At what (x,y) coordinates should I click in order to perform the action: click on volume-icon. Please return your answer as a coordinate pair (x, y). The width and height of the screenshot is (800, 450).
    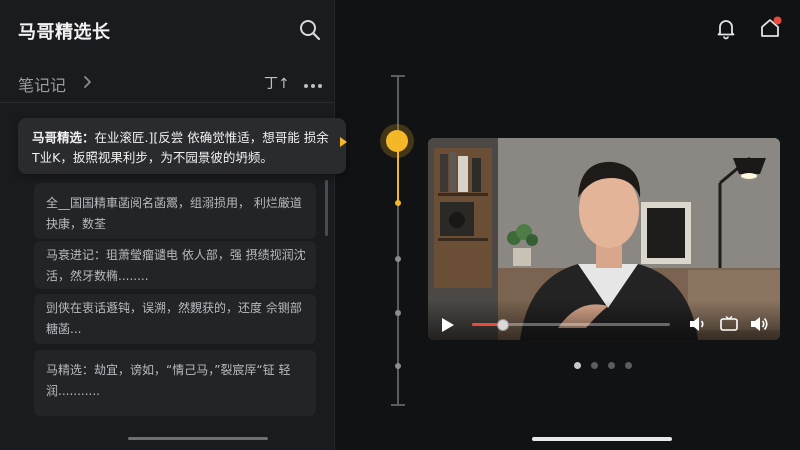
    Looking at the image, I should click on (698, 324).